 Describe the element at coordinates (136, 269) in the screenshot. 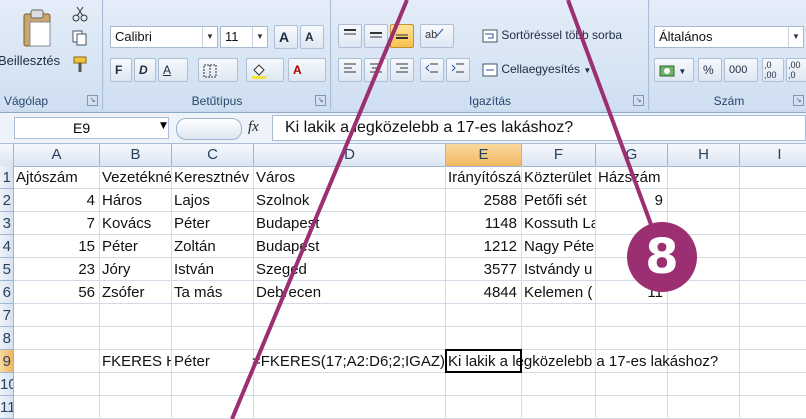

I see `cell-b5: Jóry` at that location.